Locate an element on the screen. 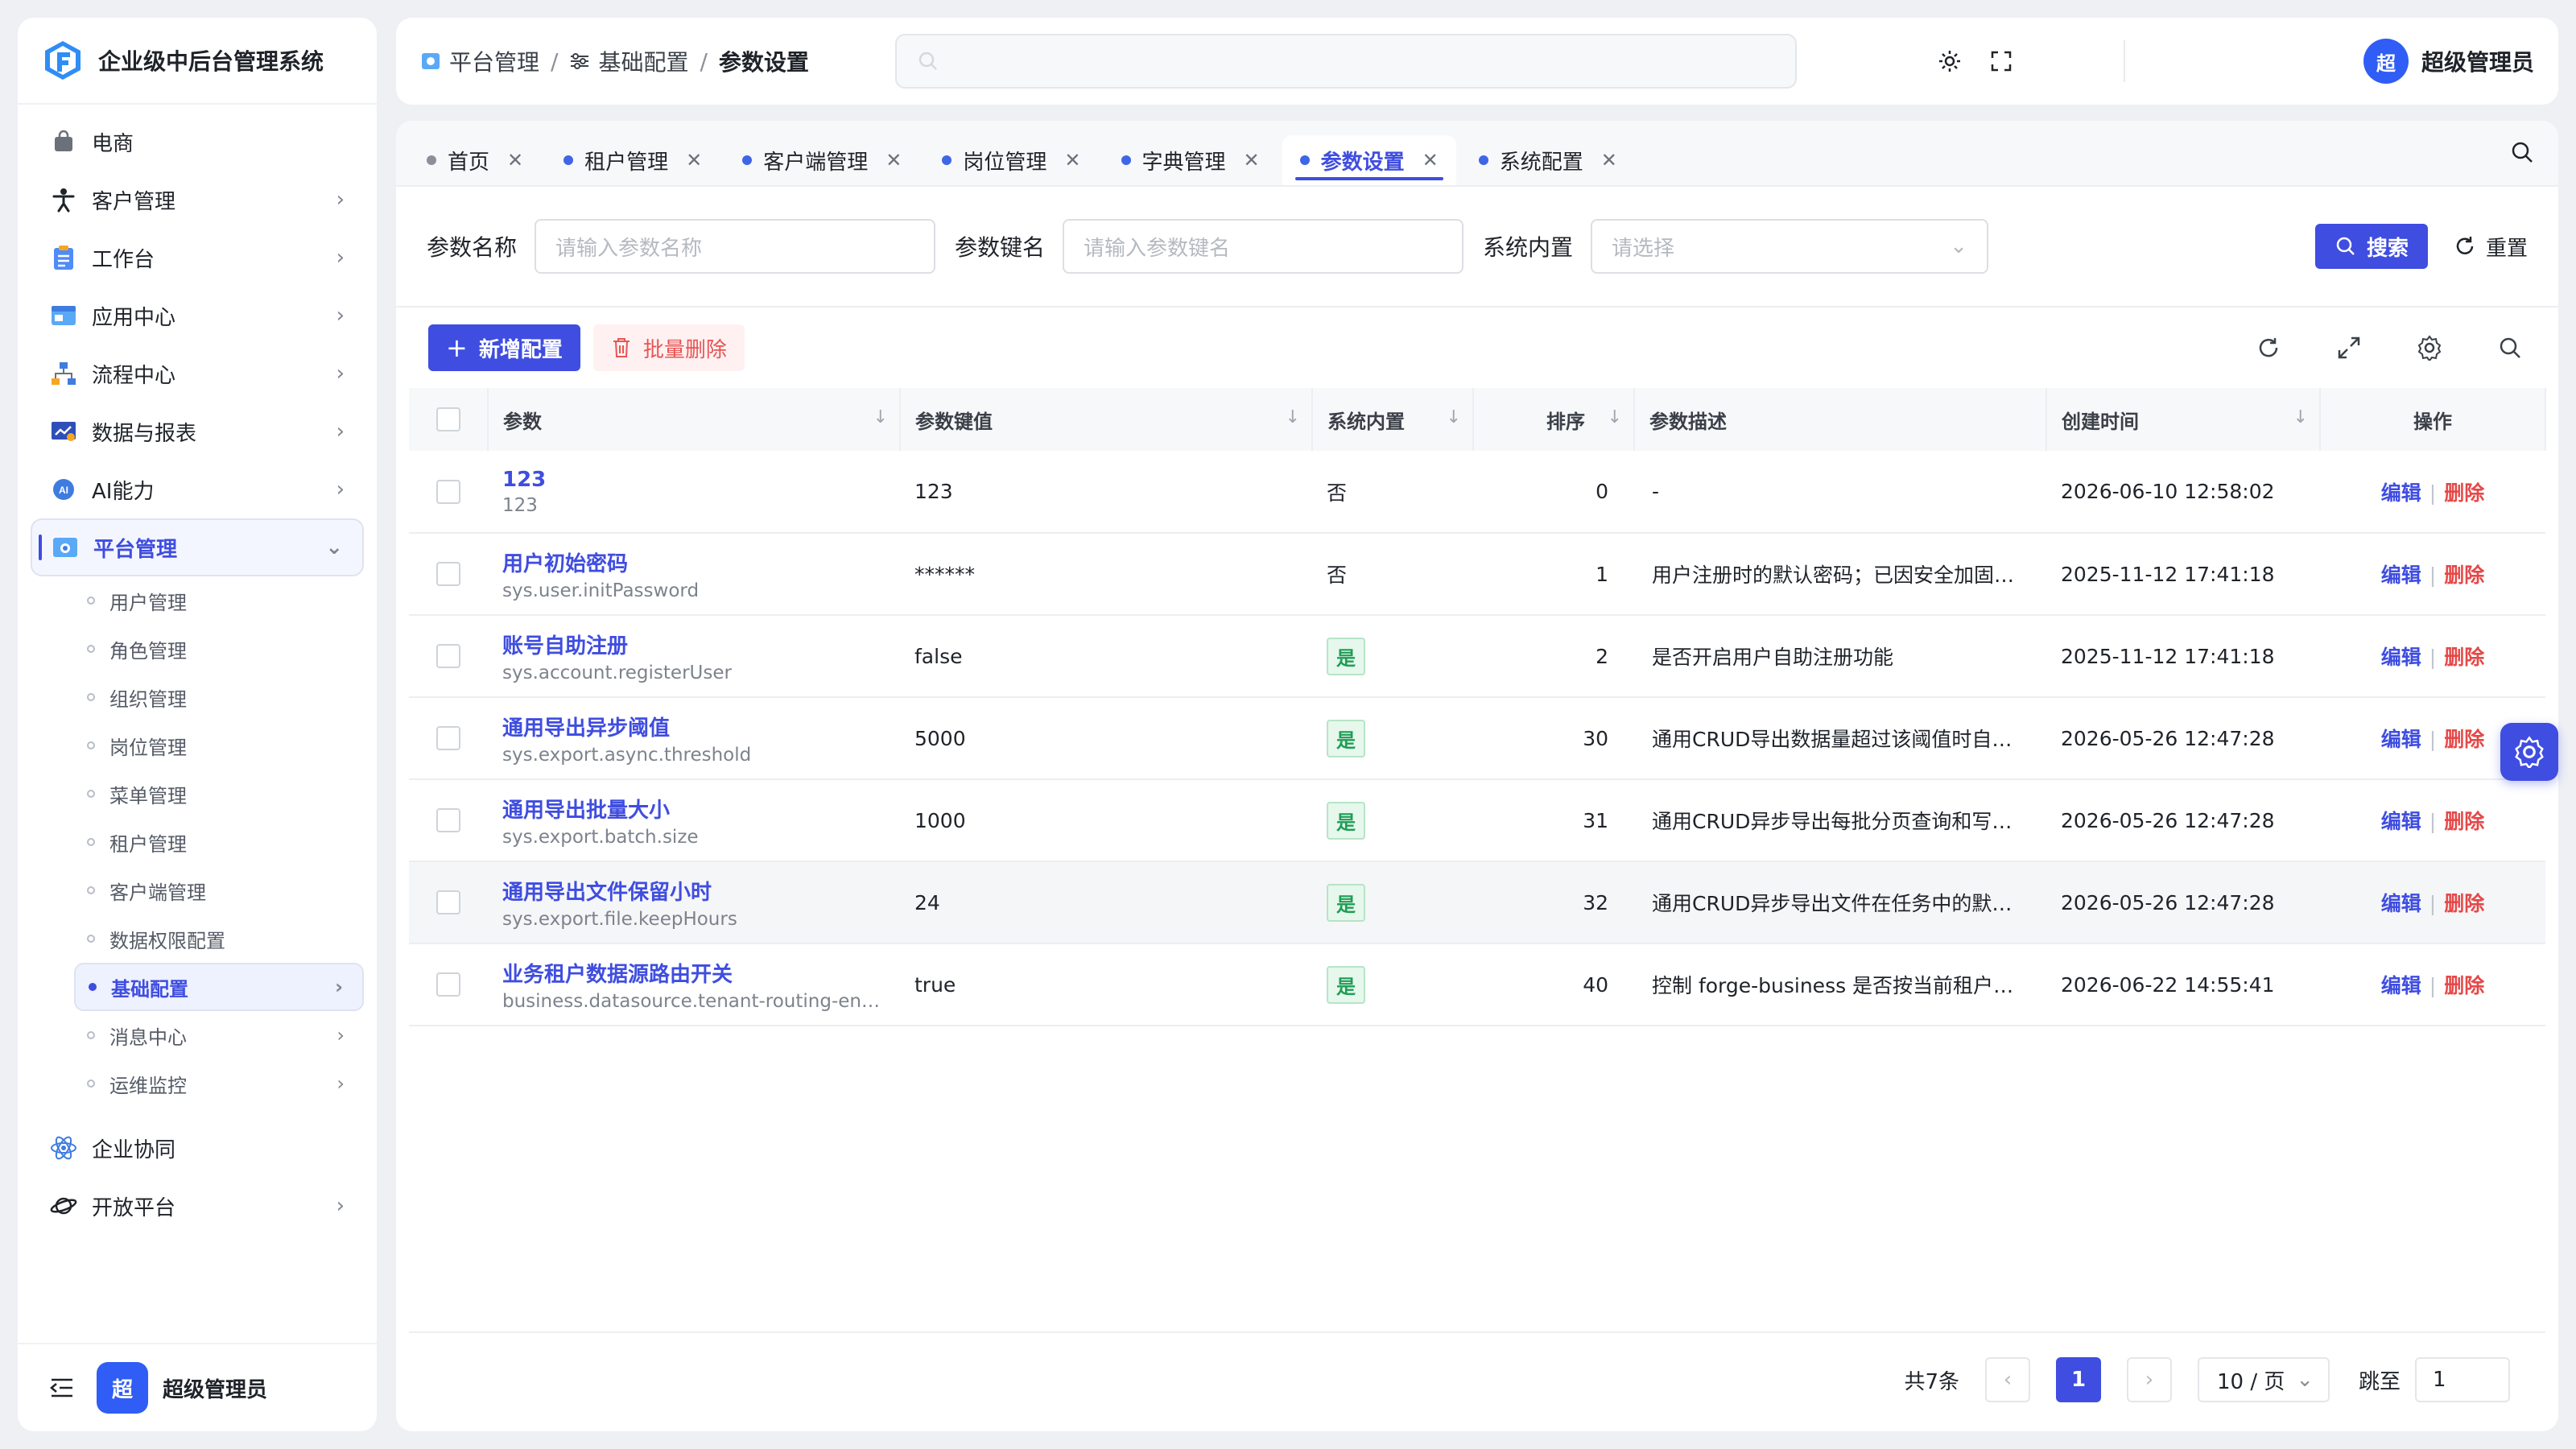 Image resolution: width=2576 pixels, height=1449 pixels. next-page-button: › is located at coordinates (2149, 1379).